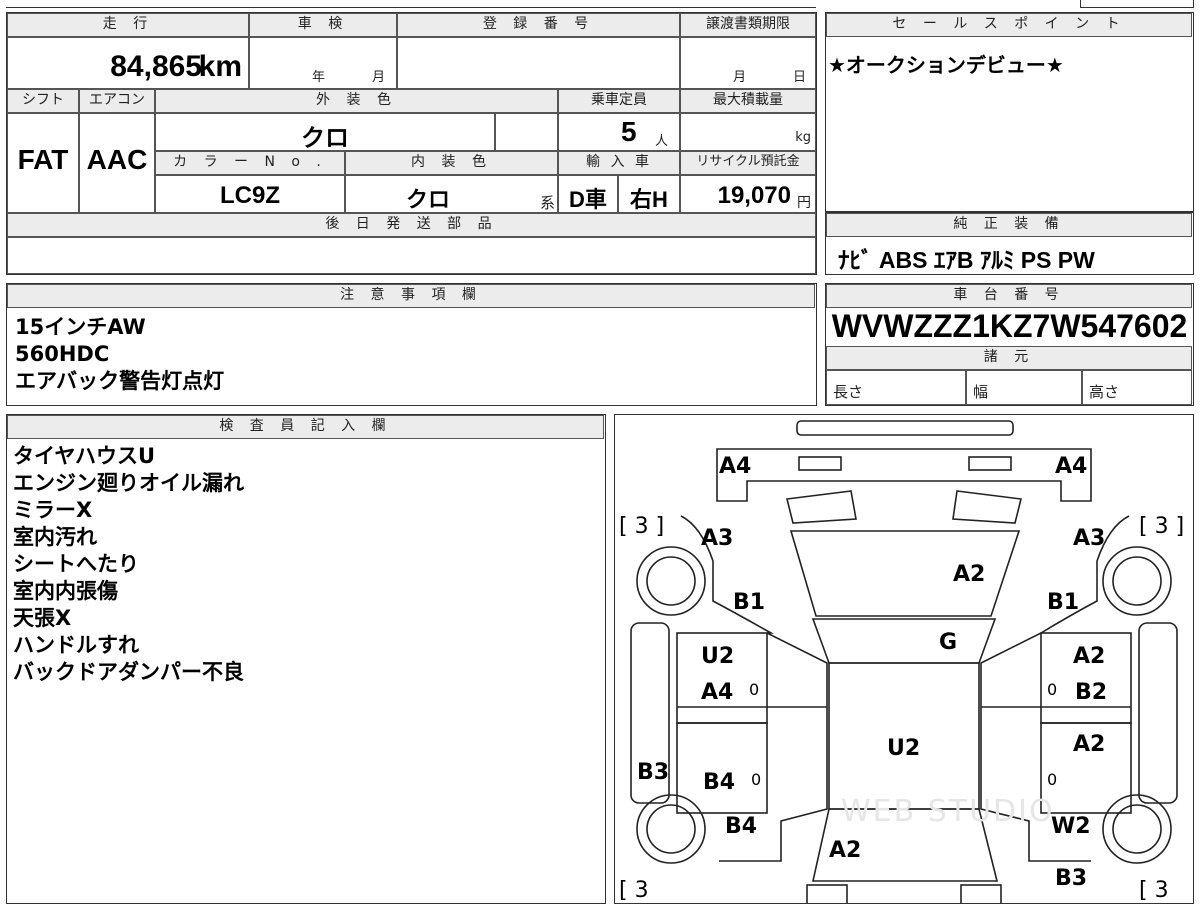 This screenshot has height=904, width=1200. I want to click on mileage-value: 84,865, so click(156, 66).